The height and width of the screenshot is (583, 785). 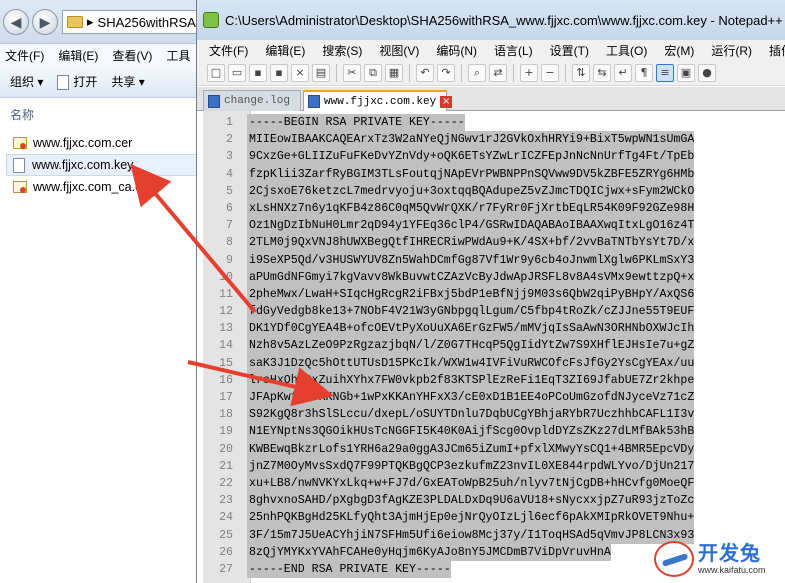 I want to click on document-icon, so click(x=214, y=101).